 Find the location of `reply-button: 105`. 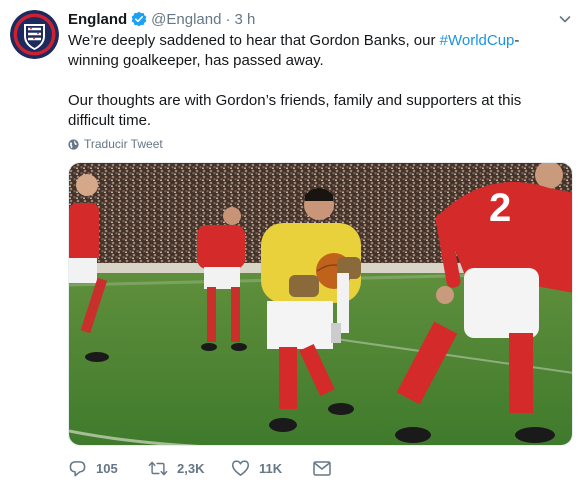

reply-button: 105 is located at coordinates (108, 468).